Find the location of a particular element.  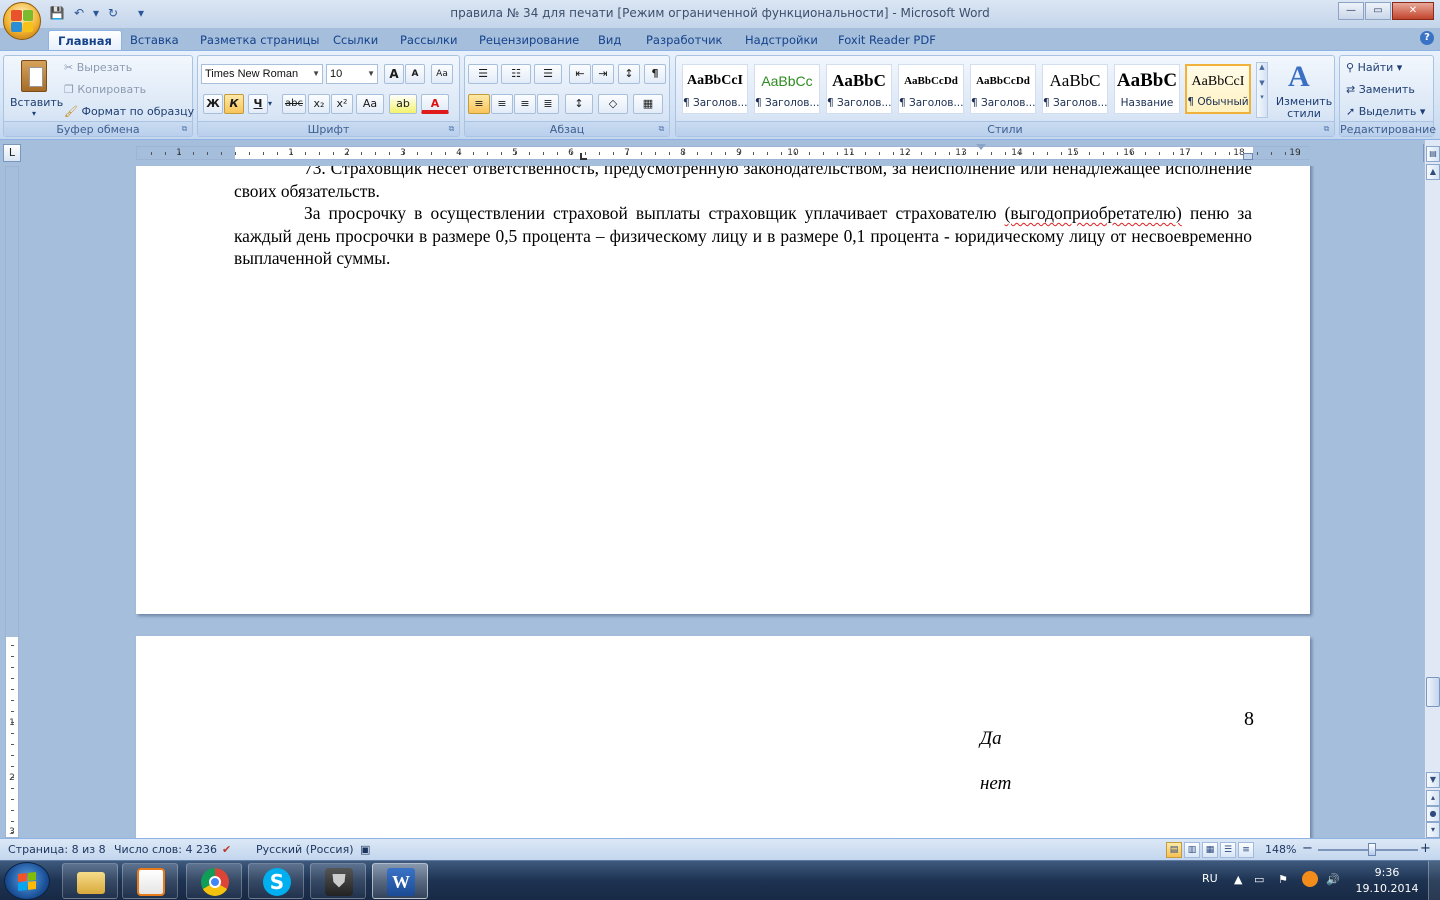

close-button: ✕ is located at coordinates (1413, 11).